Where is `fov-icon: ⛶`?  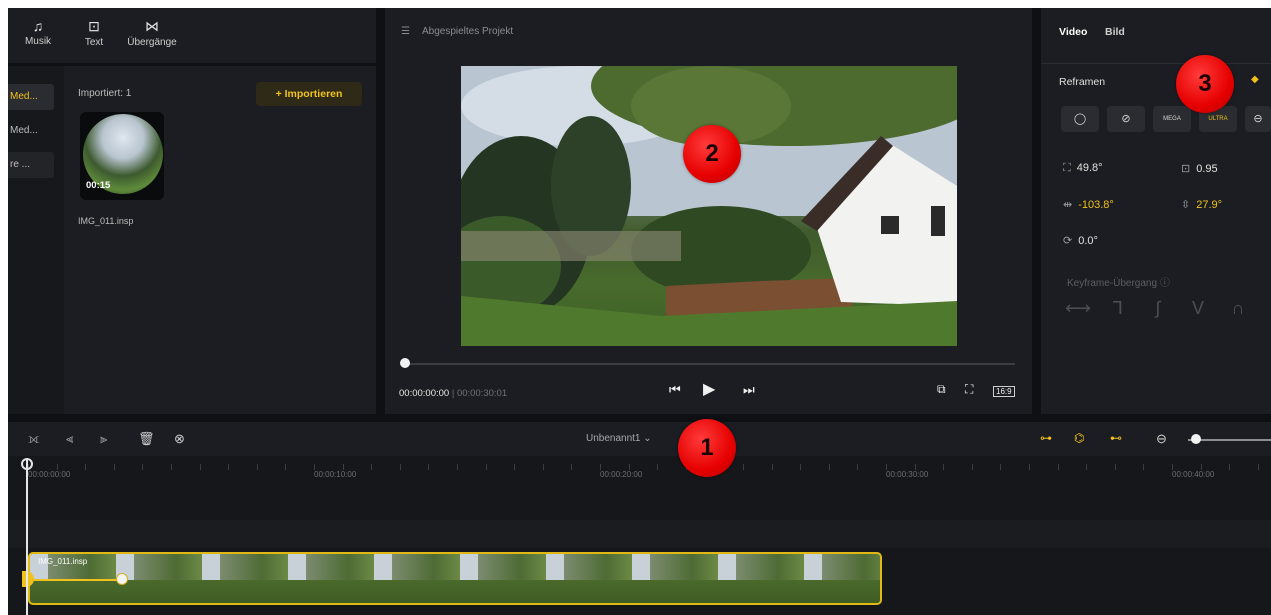 fov-icon: ⛶ is located at coordinates (1067, 168).